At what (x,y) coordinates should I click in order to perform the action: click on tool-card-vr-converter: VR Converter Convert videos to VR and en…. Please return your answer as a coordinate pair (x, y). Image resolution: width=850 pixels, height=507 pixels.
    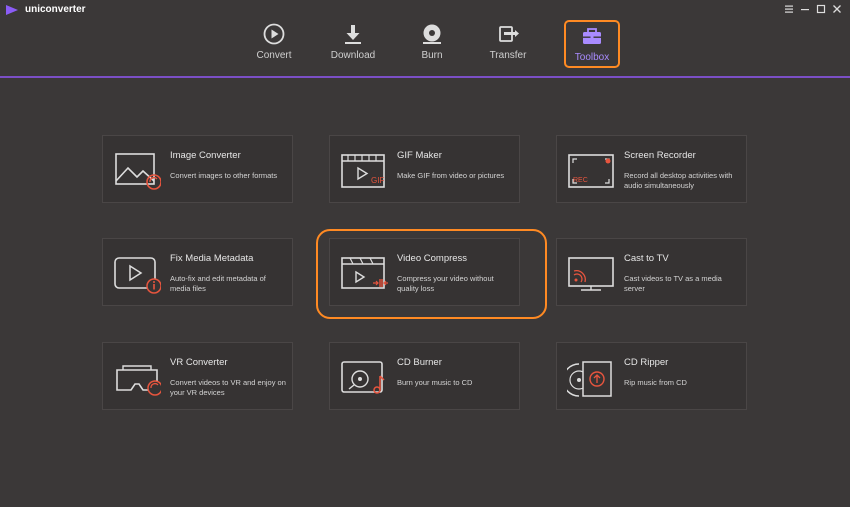
    Looking at the image, I should click on (197, 376).